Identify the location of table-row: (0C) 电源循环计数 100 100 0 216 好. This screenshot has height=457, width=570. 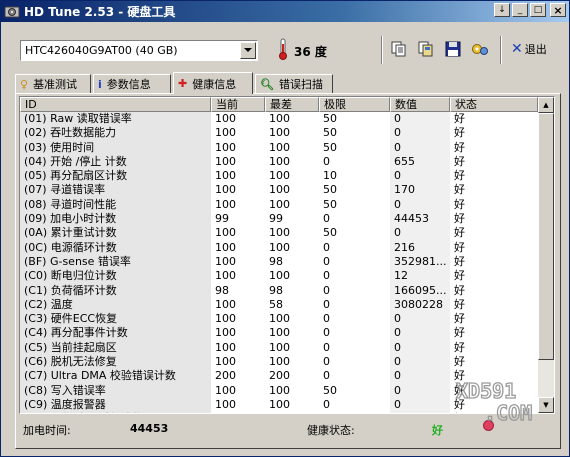
(279, 247).